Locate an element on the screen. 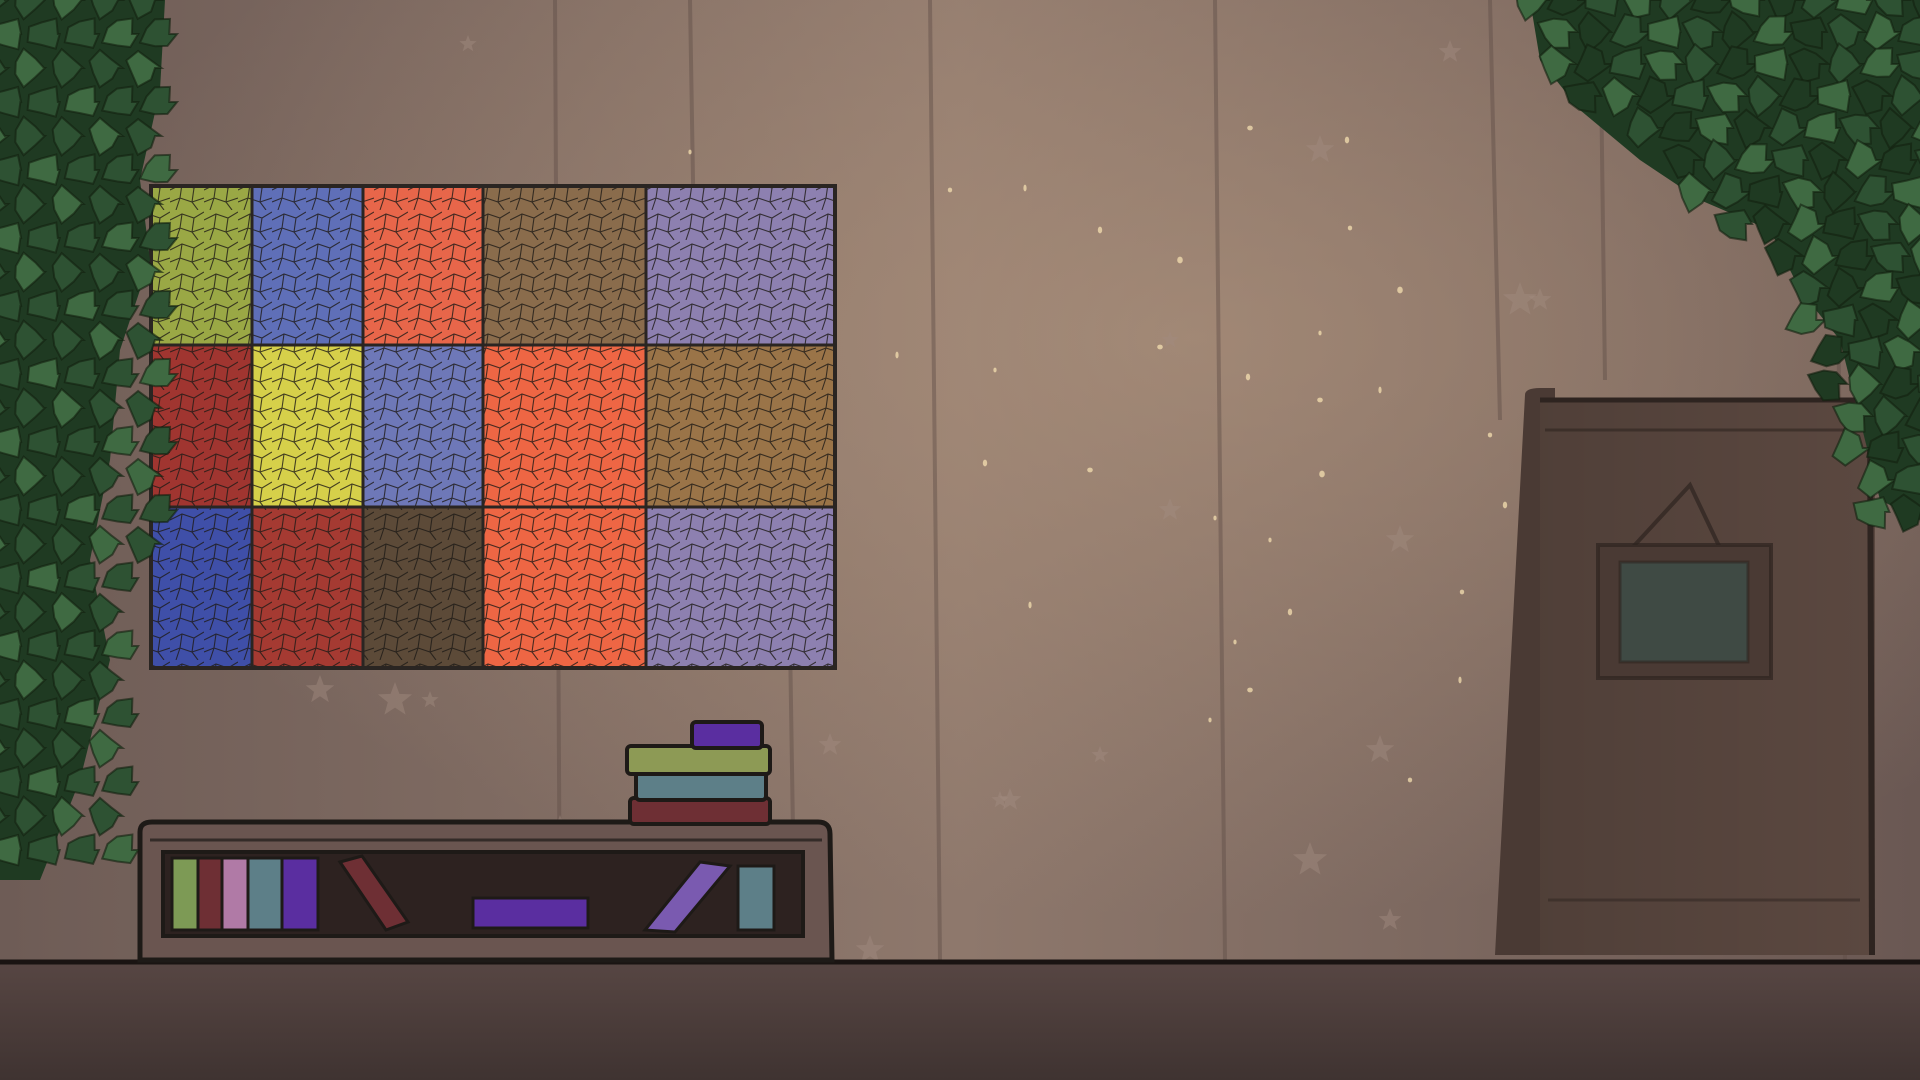 This screenshot has height=1080, width=1920. wooden-door is located at coordinates (1685, 672).